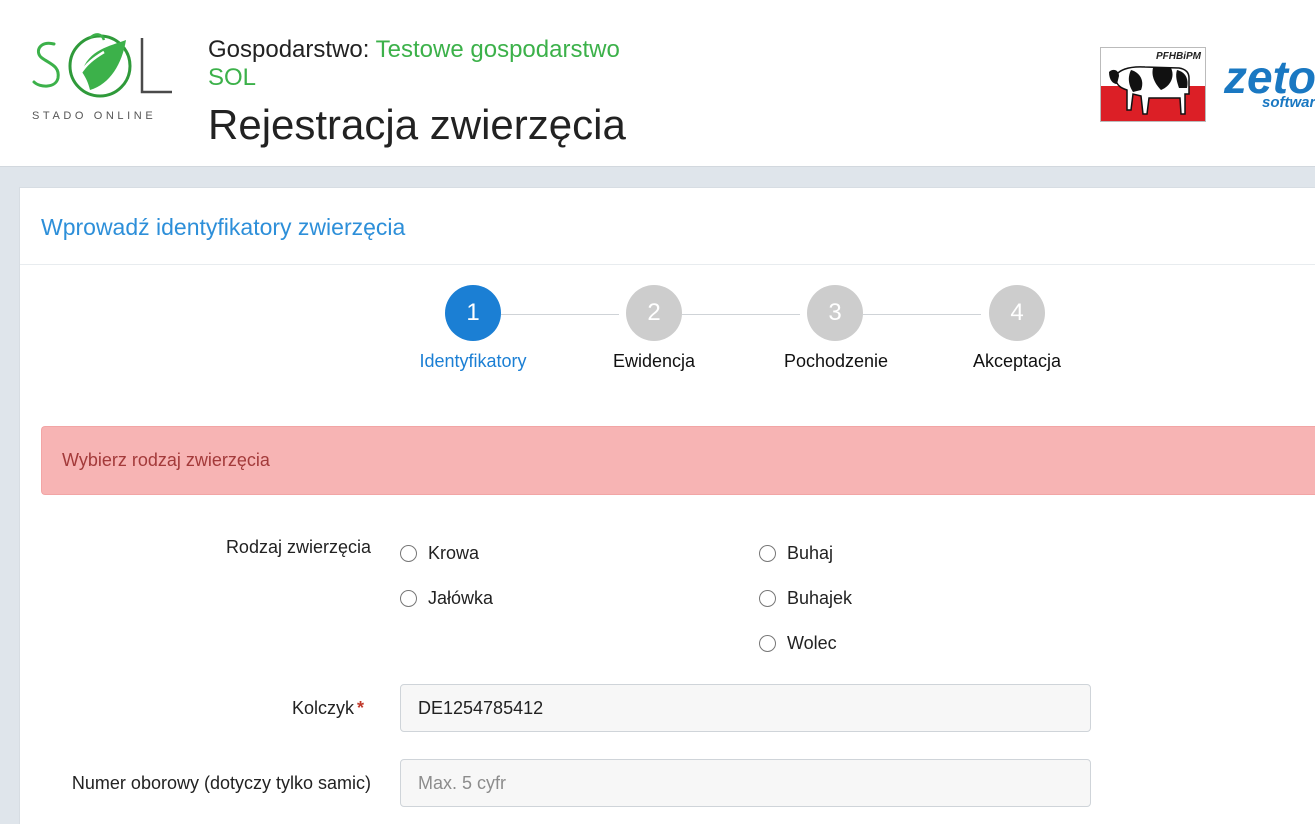 The width and height of the screenshot is (1315, 824). I want to click on radio-wolec: Wolec, so click(798, 643).